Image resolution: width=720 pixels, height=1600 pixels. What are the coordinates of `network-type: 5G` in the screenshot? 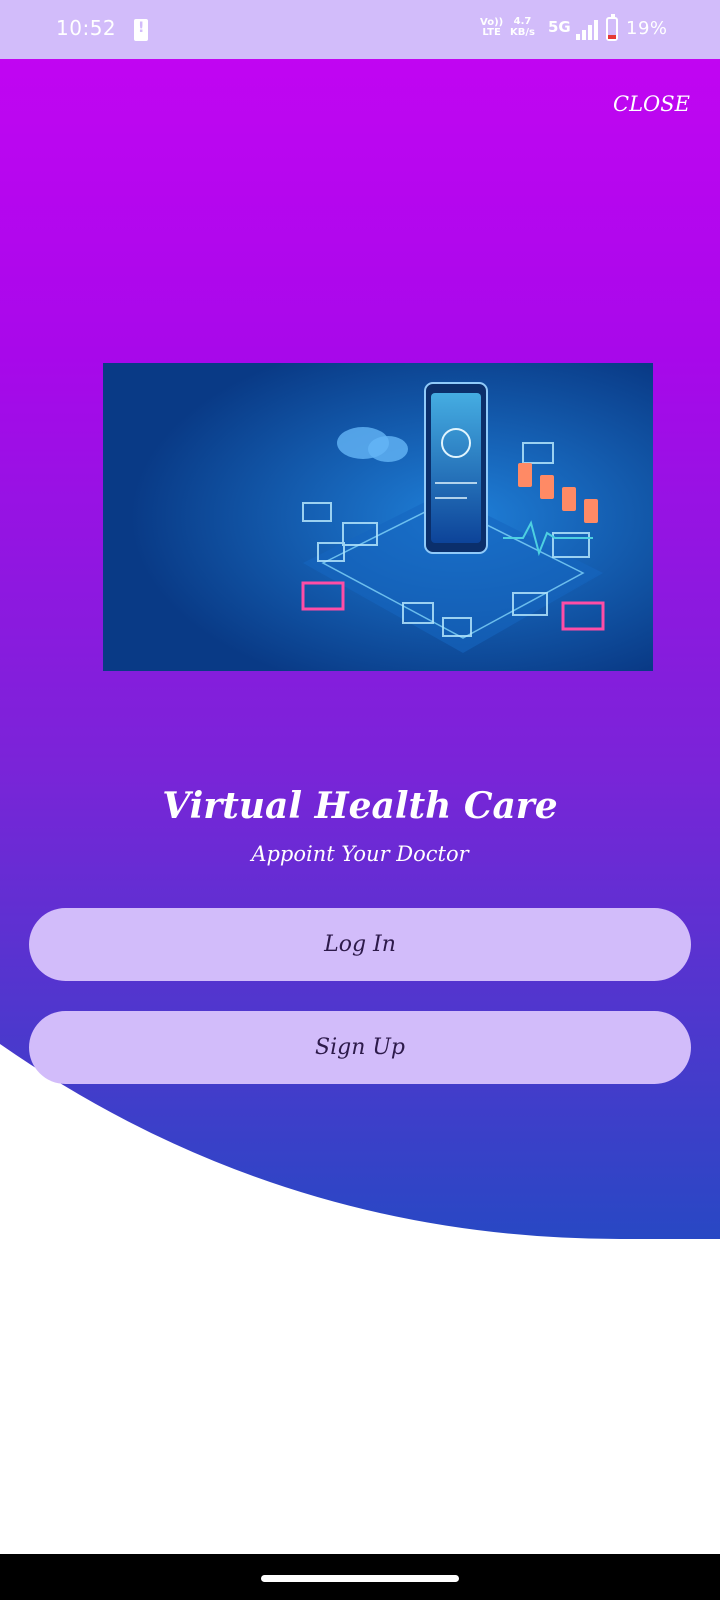 It's located at (559, 27).